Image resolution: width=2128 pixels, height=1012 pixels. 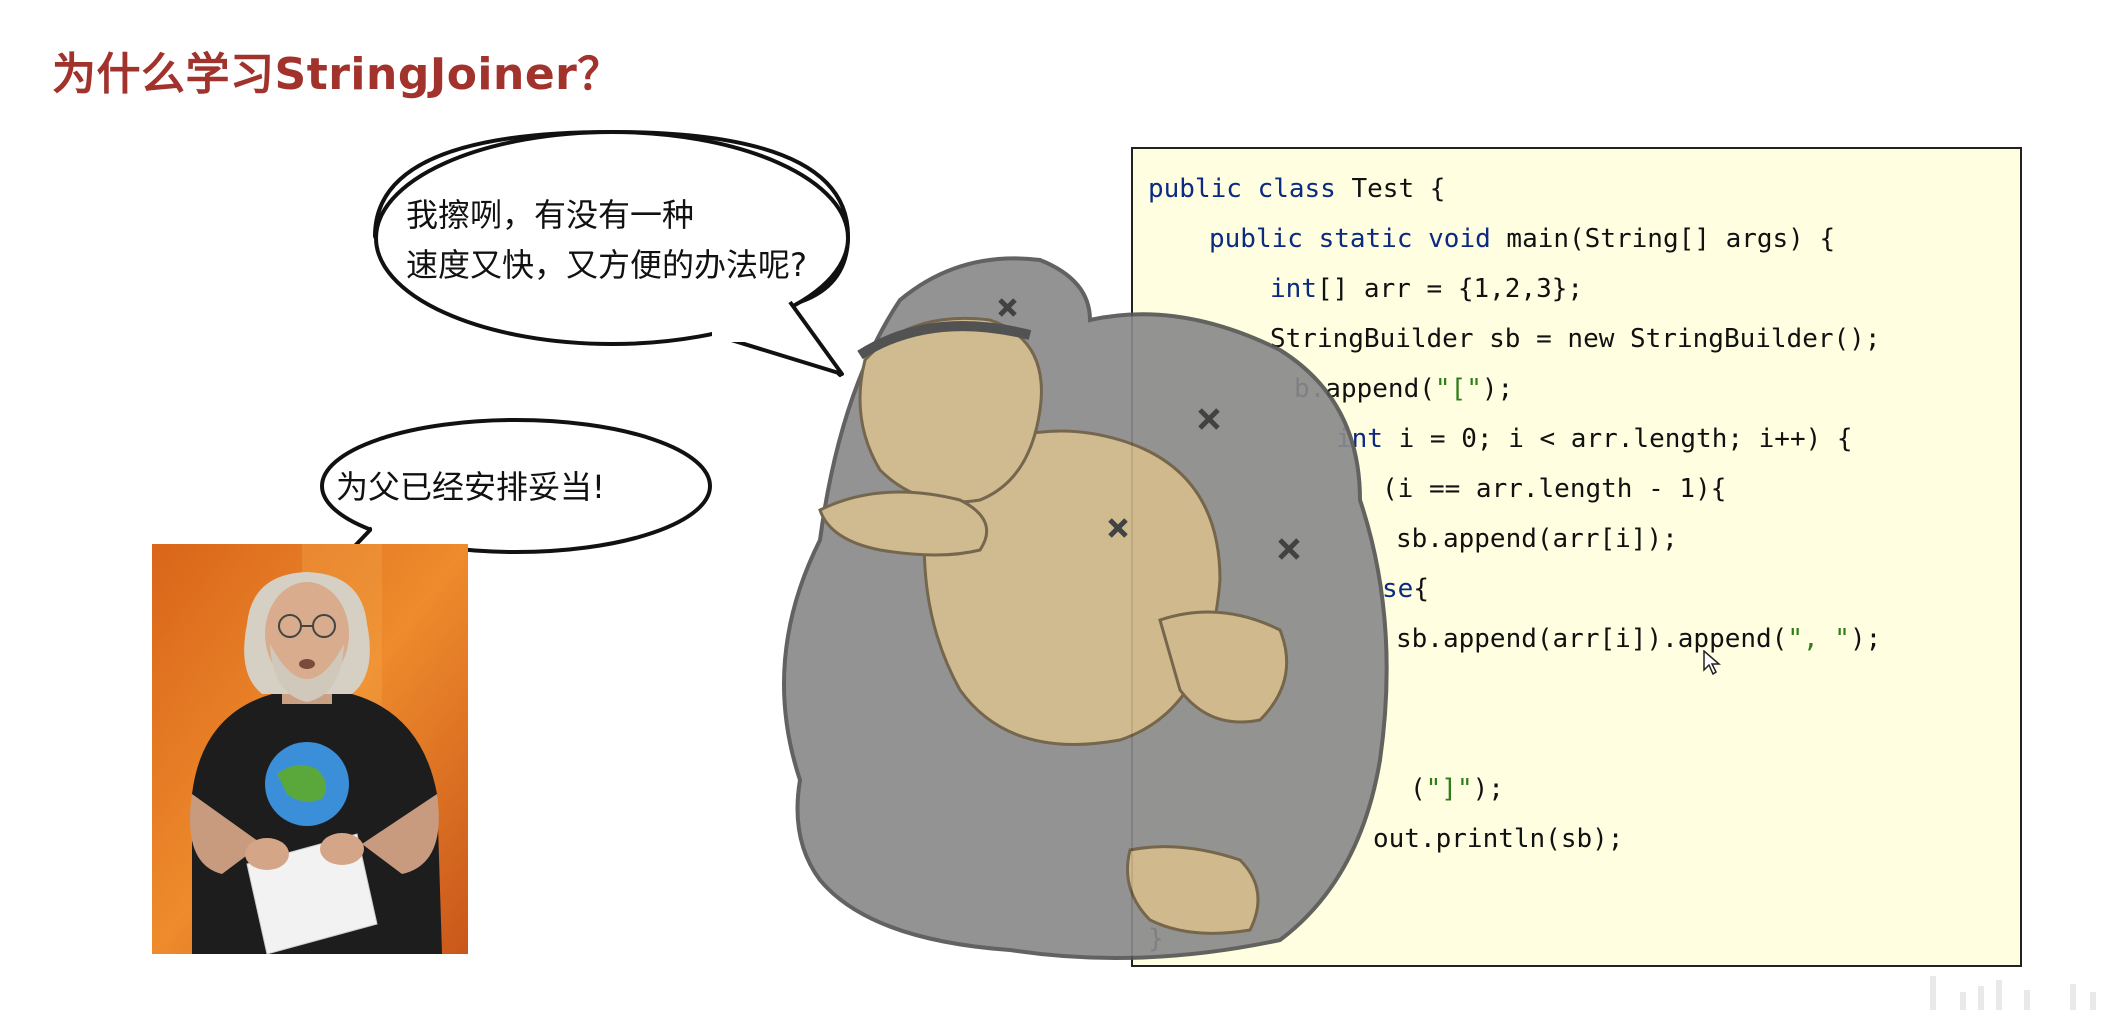 I want to click on bubble-top-line-1: 我擦咧，有没有一种, so click(x=550, y=215).